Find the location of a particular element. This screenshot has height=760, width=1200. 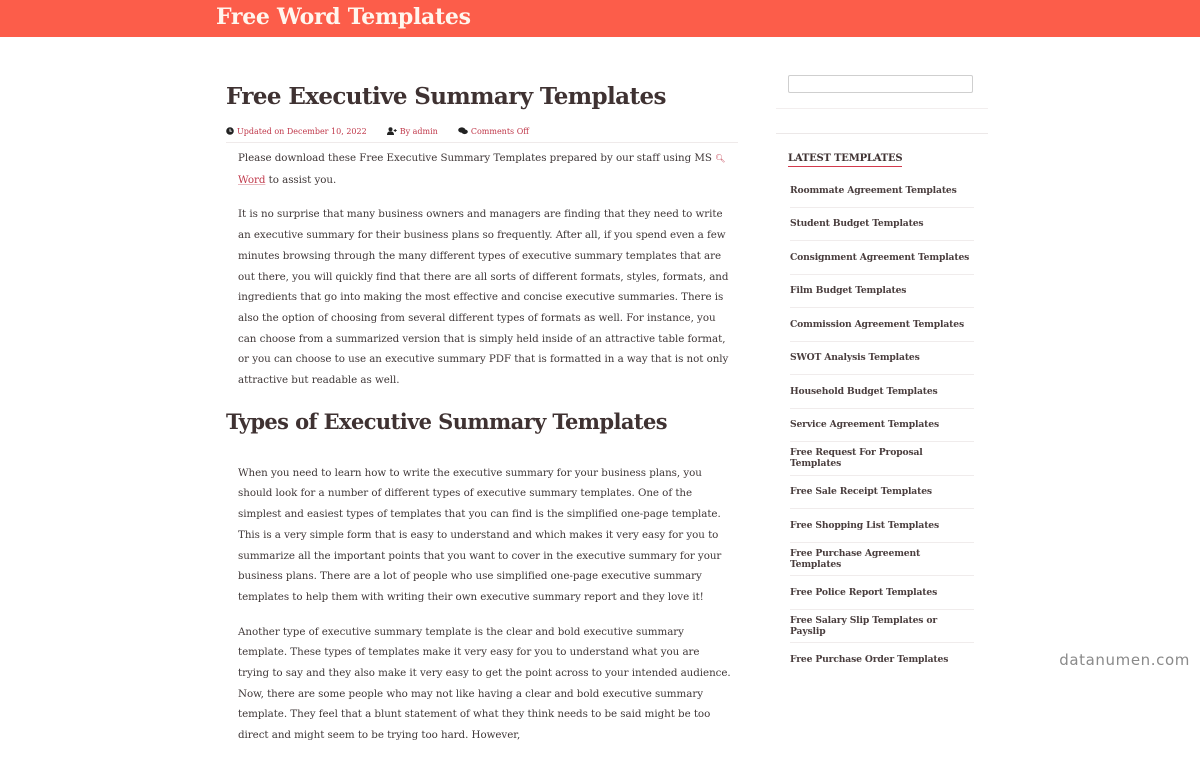

list-item: Free Police Report Templates is located at coordinates (882, 593).